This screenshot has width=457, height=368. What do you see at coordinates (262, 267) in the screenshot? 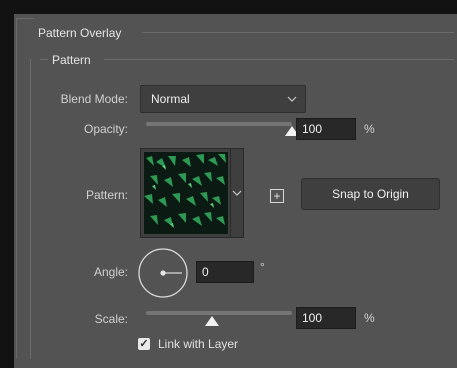
I see `angle-unit: °` at bounding box center [262, 267].